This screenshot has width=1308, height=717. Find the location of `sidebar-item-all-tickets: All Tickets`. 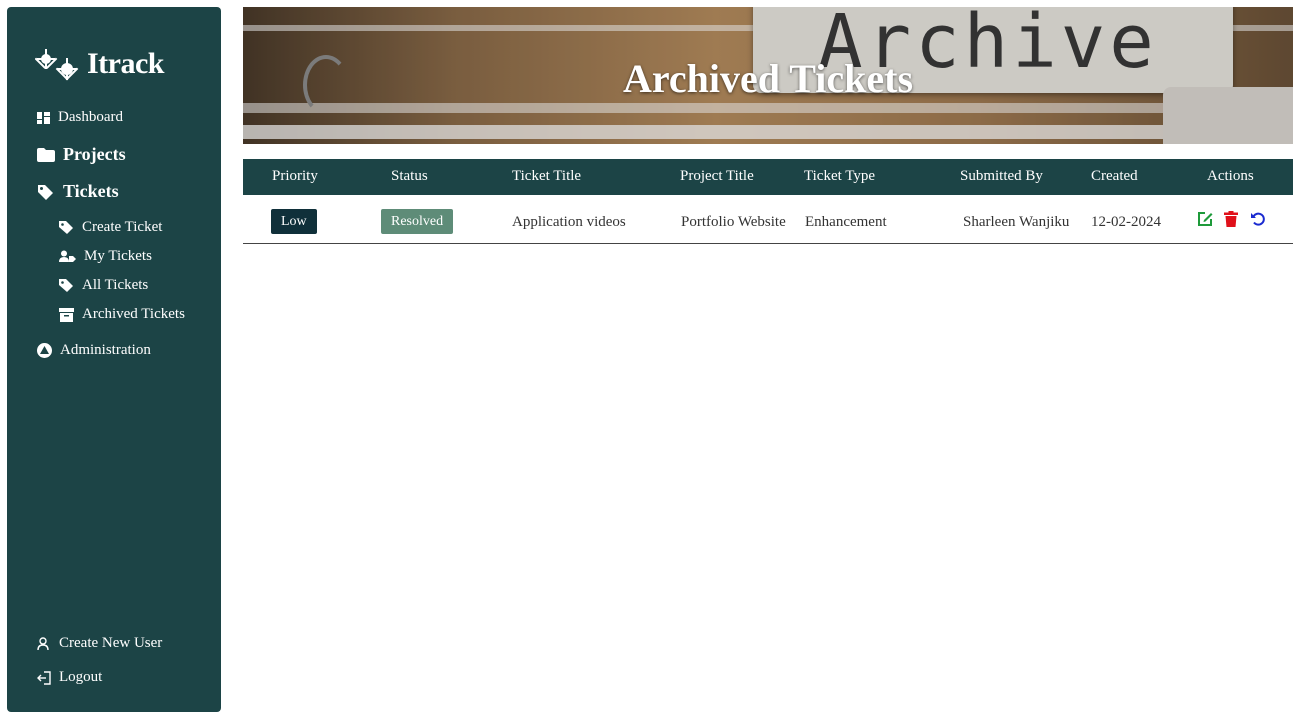

sidebar-item-all-tickets: All Tickets is located at coordinates (103, 285).